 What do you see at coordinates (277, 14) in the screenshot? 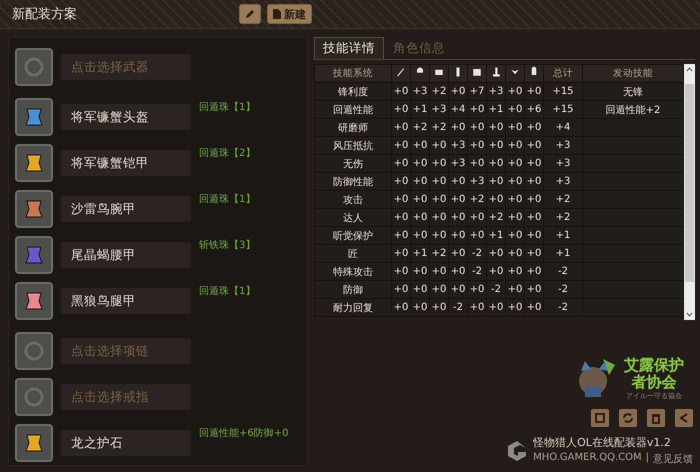
I see `document-icon` at bounding box center [277, 14].